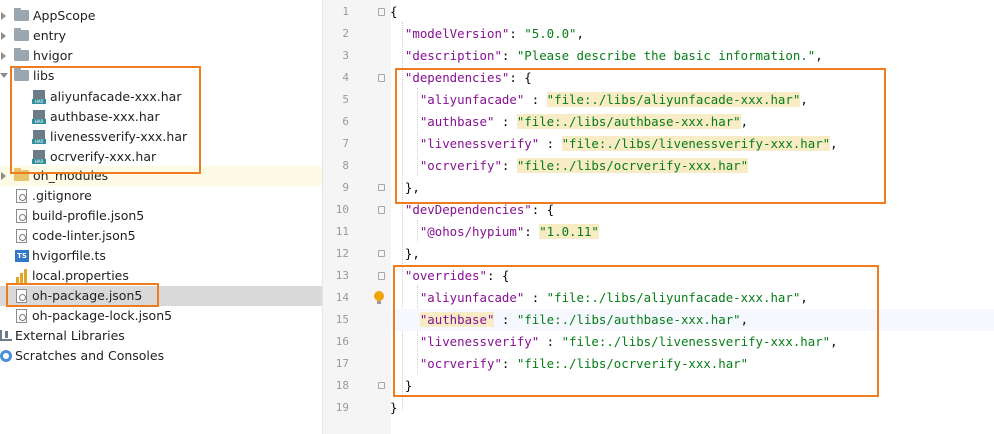 Image resolution: width=994 pixels, height=434 pixels. What do you see at coordinates (342, 231) in the screenshot?
I see `line-number: 11` at bounding box center [342, 231].